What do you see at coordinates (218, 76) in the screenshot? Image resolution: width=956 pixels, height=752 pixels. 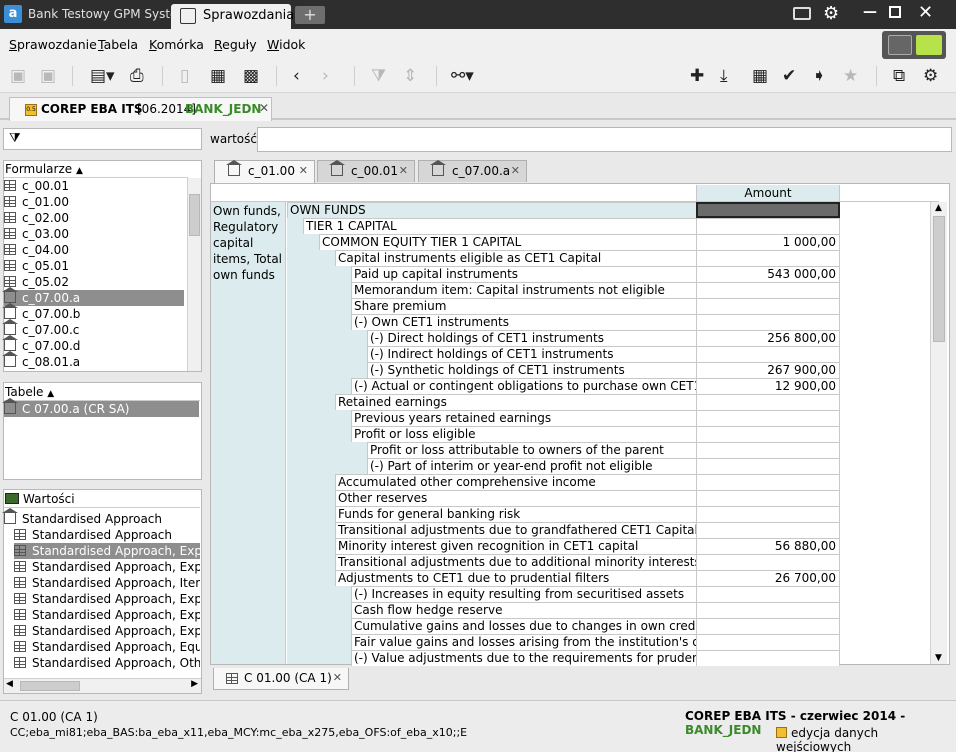 I see `calculator-grid-icon: ▦` at bounding box center [218, 76].